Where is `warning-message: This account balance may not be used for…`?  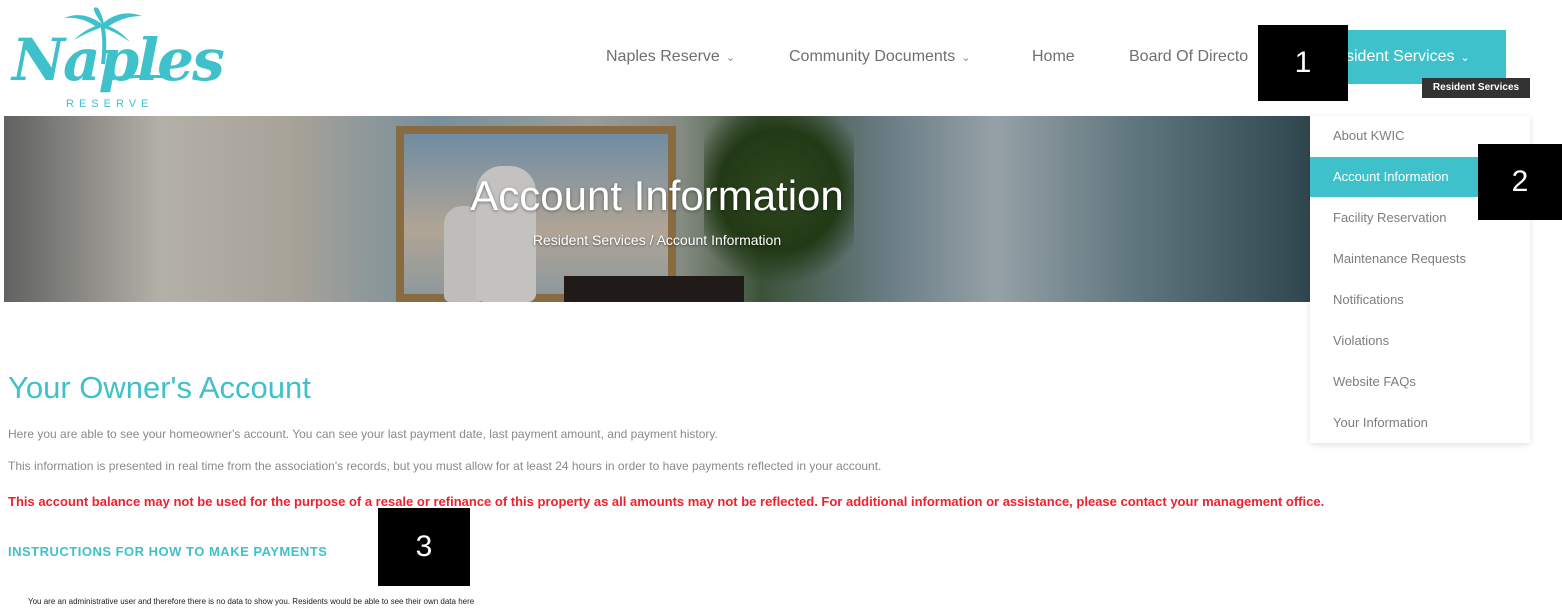 warning-message: This account balance may not be used for… is located at coordinates (666, 501).